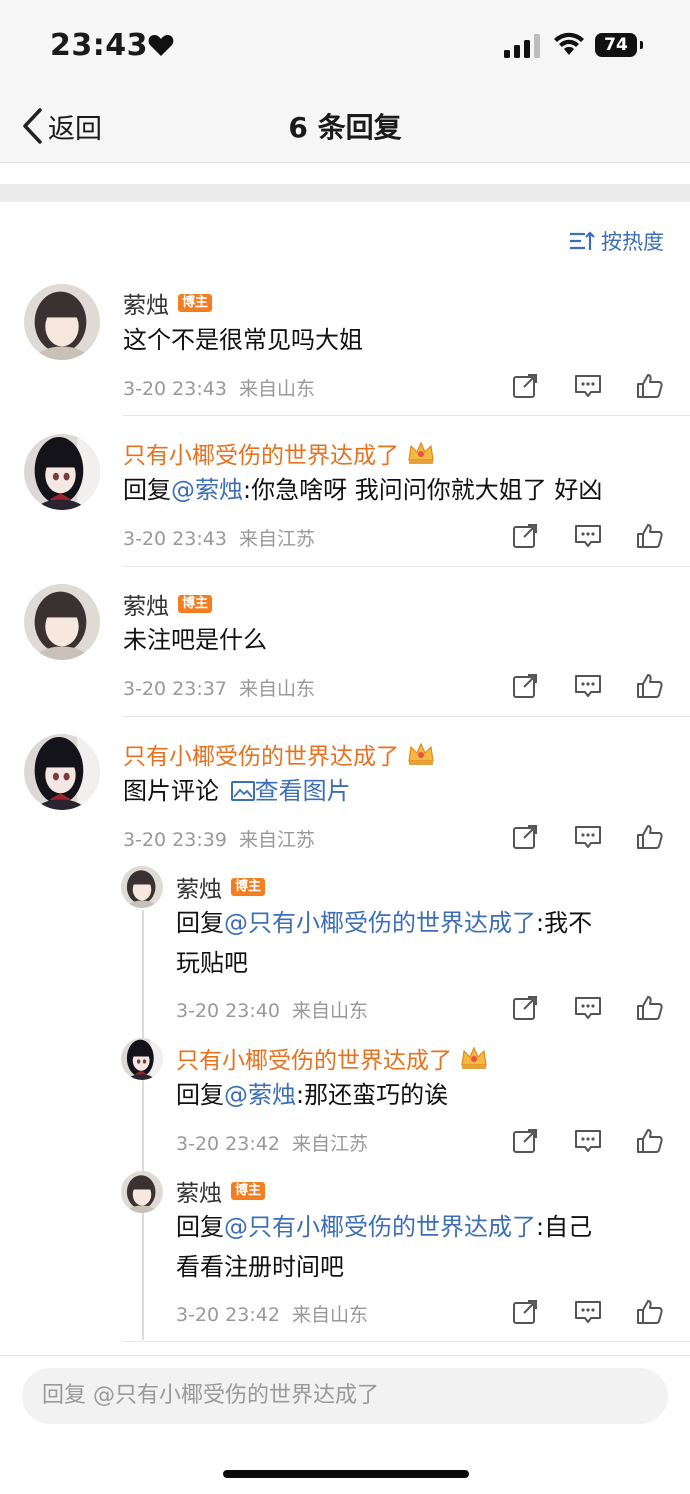 This screenshot has height=1494, width=690. I want to click on reply-body: :那还蛮巧的诶, so click(372, 1095).